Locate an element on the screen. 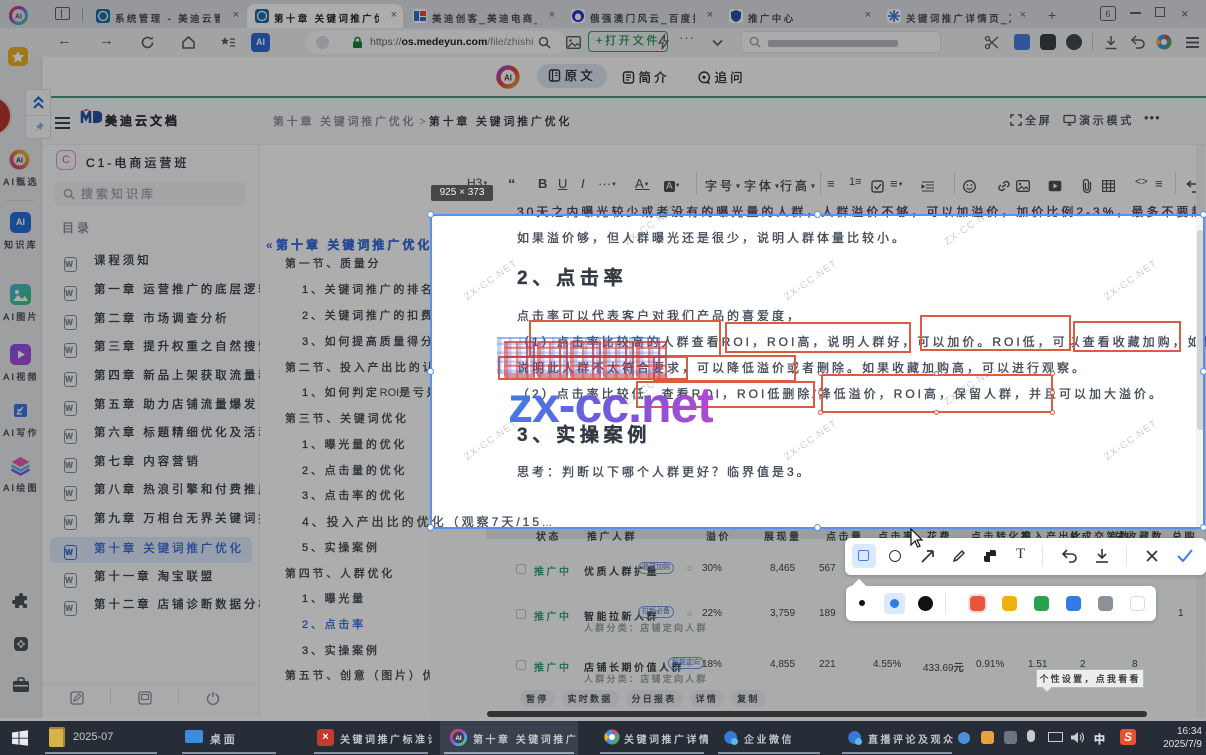  svg-text: AI is located at coordinates (458, 738).